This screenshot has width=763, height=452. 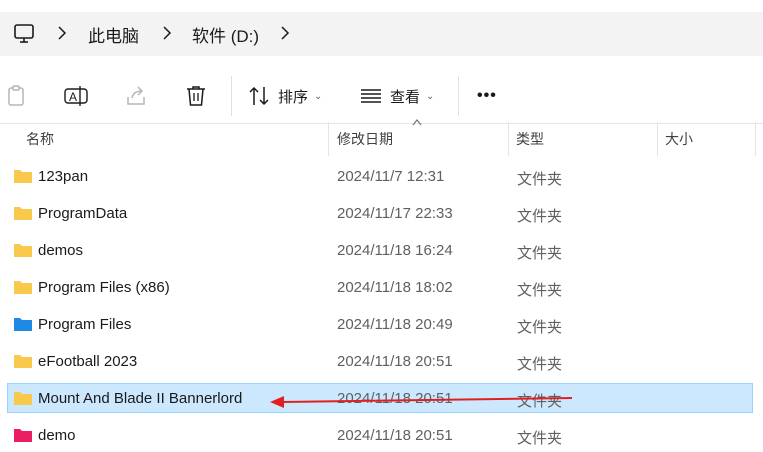 What do you see at coordinates (88, 361) in the screenshot?
I see `file-name: eFootball 2023` at bounding box center [88, 361].